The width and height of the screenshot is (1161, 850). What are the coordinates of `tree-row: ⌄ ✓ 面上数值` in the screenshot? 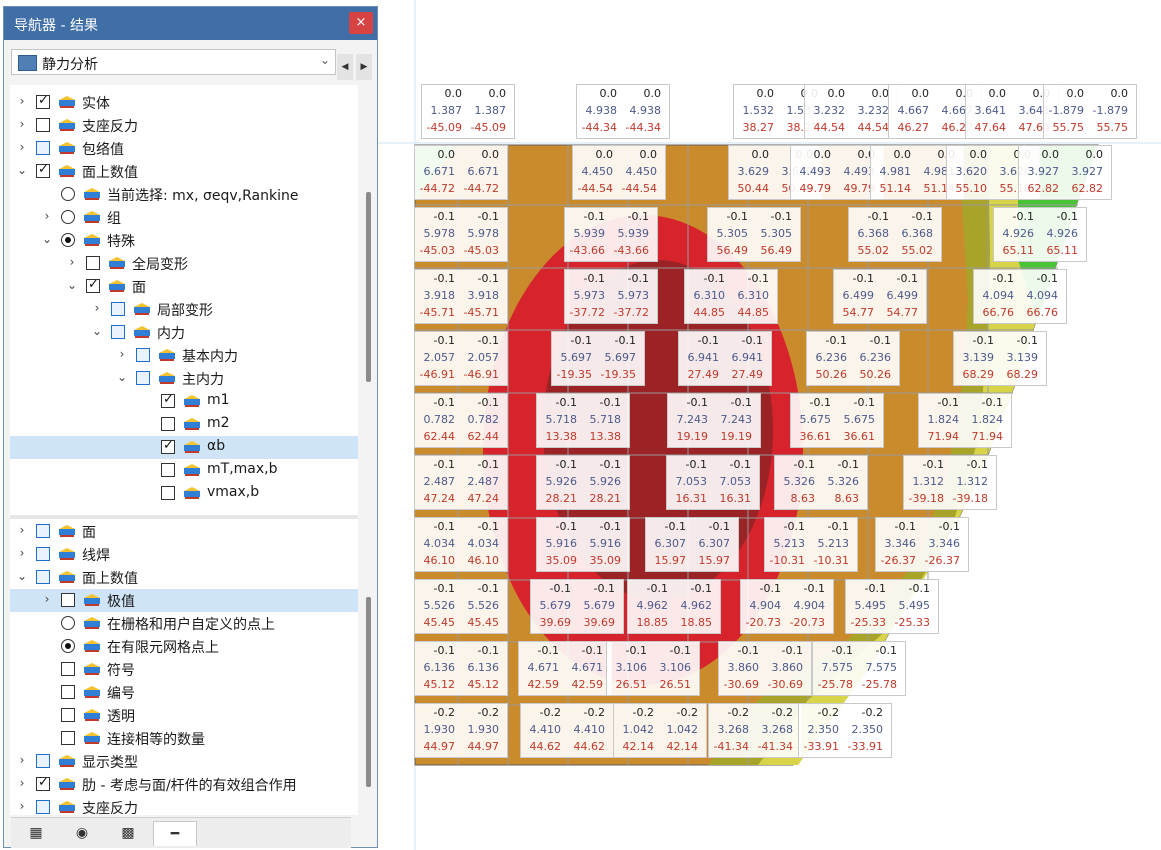 It's located at (184, 171).